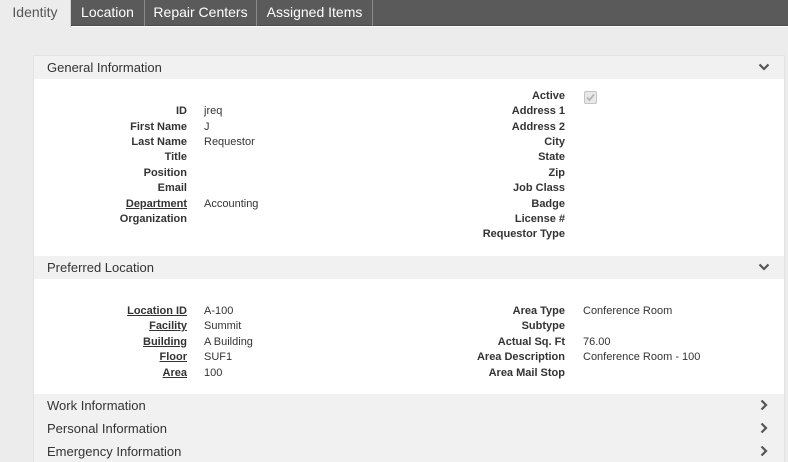 The height and width of the screenshot is (462, 788). Describe the element at coordinates (158, 127) in the screenshot. I see `first-name-label: First Name` at that location.